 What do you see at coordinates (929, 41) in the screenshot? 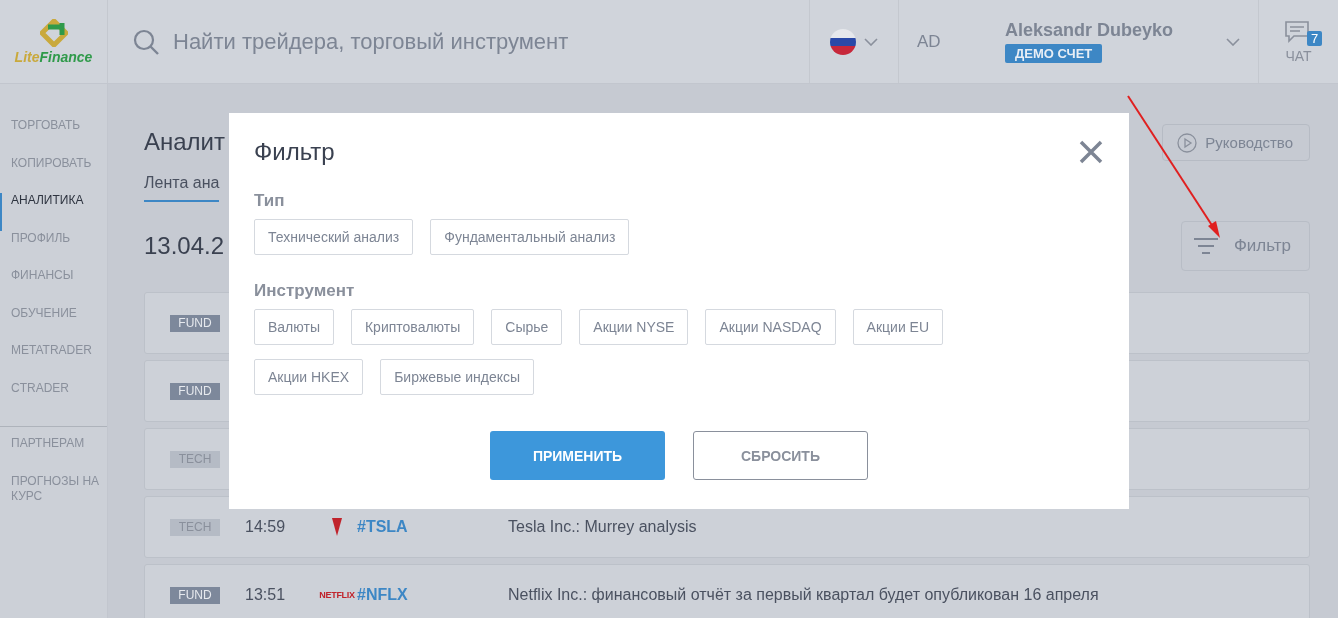
I see `user-initials: AD` at bounding box center [929, 41].